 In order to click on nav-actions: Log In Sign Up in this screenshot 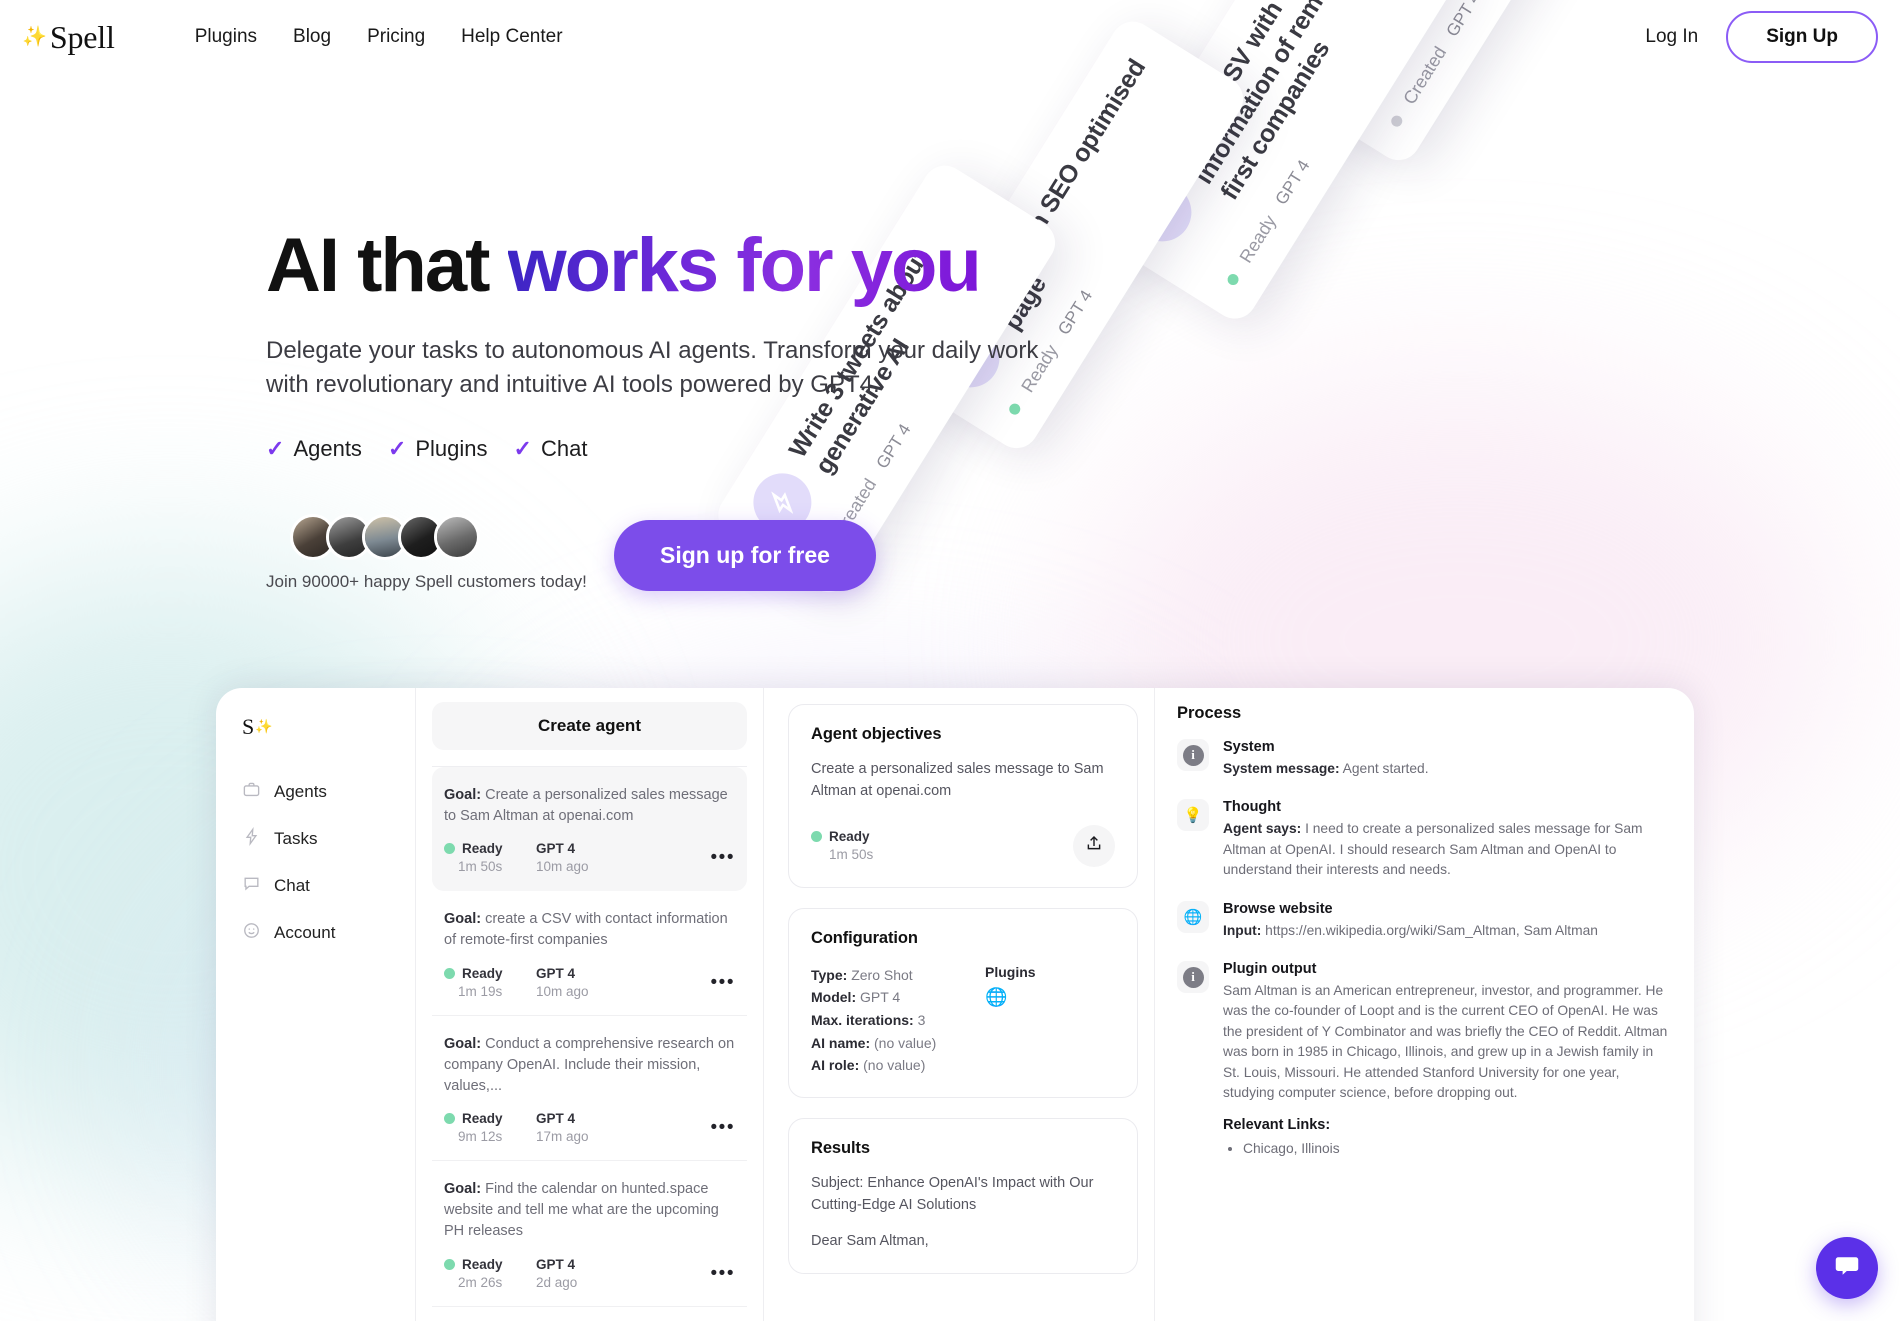, I will do `click(1761, 37)`.